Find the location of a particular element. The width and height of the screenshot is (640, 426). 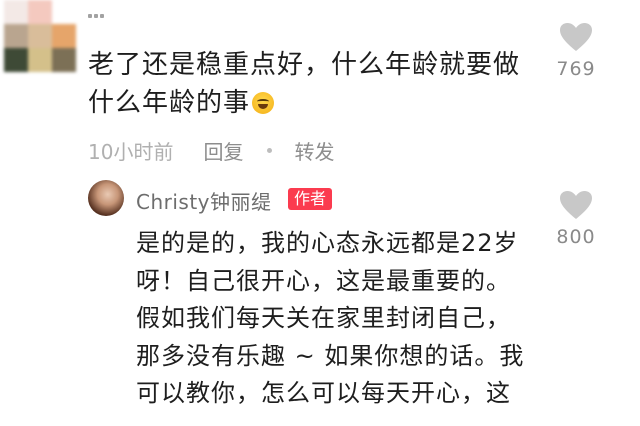

separator-dot is located at coordinates (270, 150).